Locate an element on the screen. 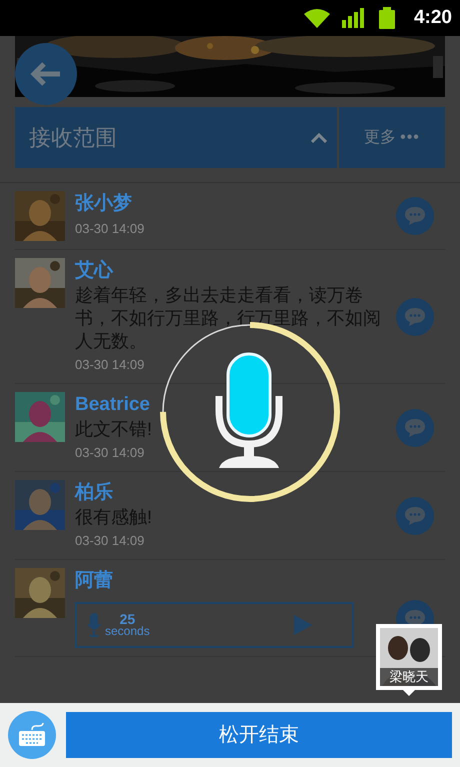  back-arrow-icon is located at coordinates (46, 74).